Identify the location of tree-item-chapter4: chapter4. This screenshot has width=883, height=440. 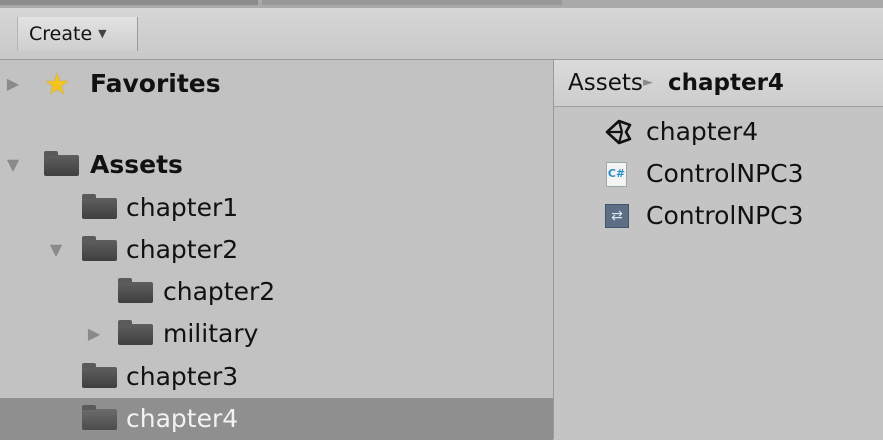
(276, 419).